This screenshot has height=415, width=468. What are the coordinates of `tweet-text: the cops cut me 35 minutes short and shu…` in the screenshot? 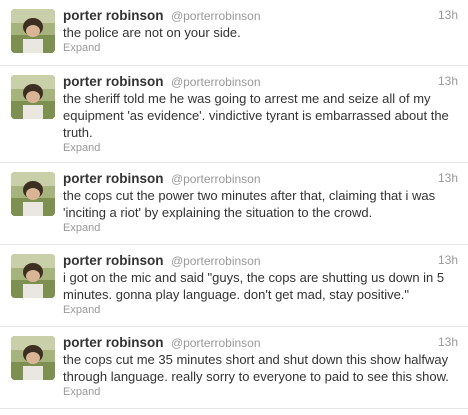 It's located at (256, 368).